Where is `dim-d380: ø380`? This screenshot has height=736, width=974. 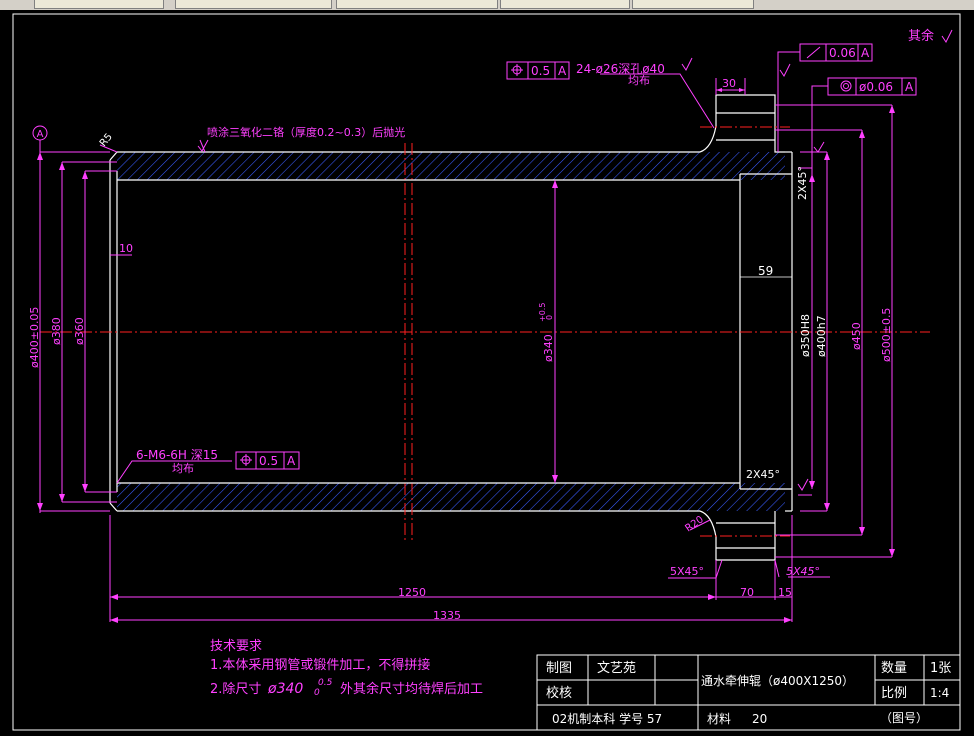
dim-d380: ø380 is located at coordinates (56, 331).